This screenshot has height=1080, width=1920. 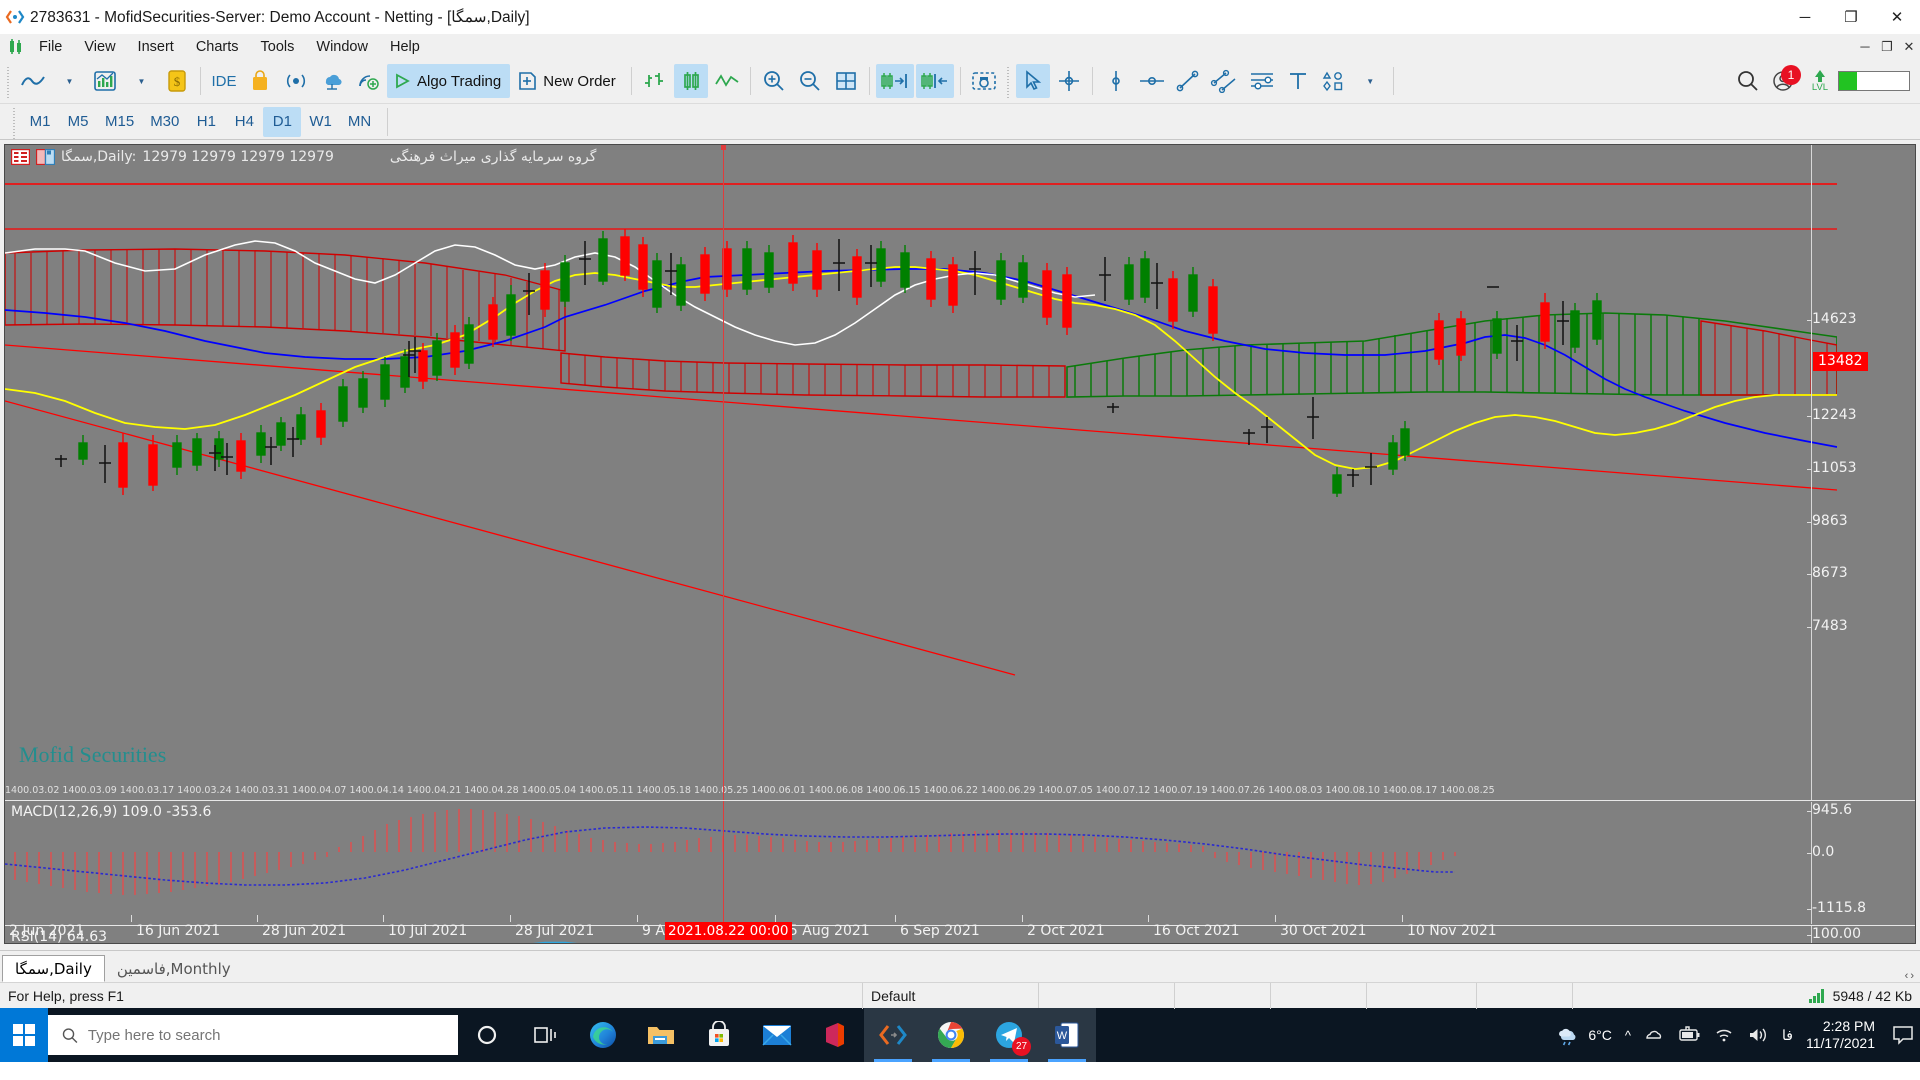 I want to click on market-bag-icon, so click(x=260, y=81).